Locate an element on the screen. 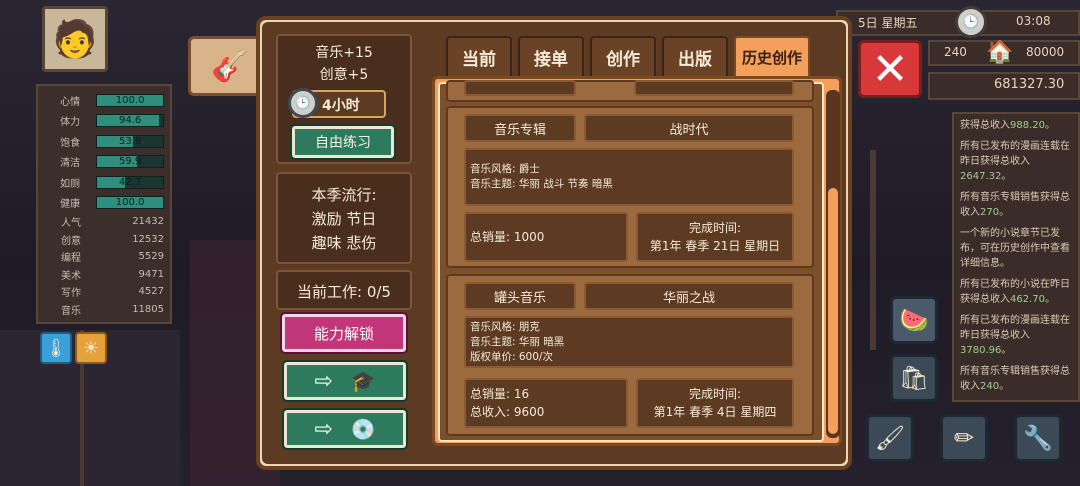 This screenshot has height=486, width=1080. log-amount: 270 is located at coordinates (990, 212).